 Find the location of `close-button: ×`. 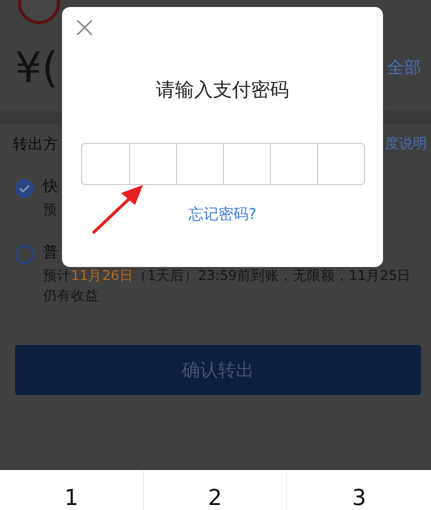

close-button: × is located at coordinates (85, 28).